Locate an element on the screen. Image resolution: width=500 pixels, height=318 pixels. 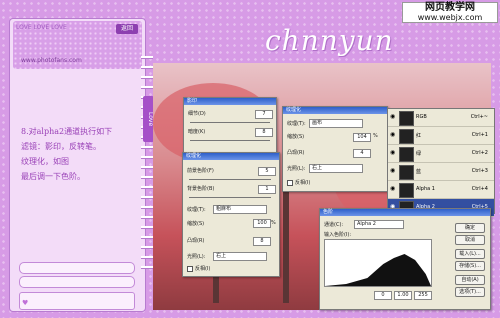
histogram-fill is located at coordinates (378, 270).